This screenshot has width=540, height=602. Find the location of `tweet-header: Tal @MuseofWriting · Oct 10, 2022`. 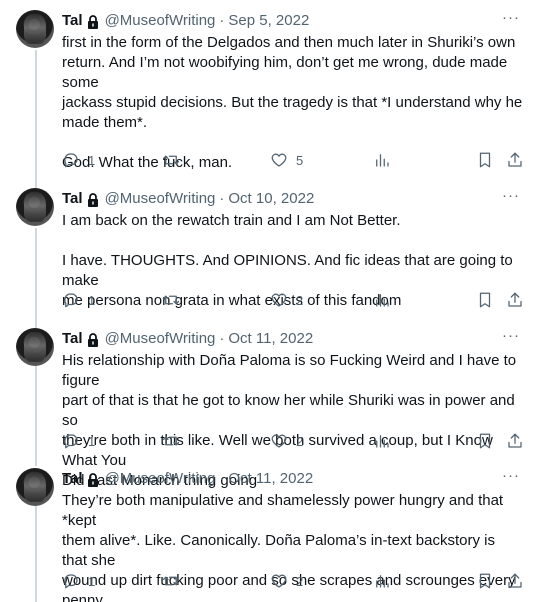

tweet-header: Tal @MuseofWriting · Oct 10, 2022 is located at coordinates (293, 199).